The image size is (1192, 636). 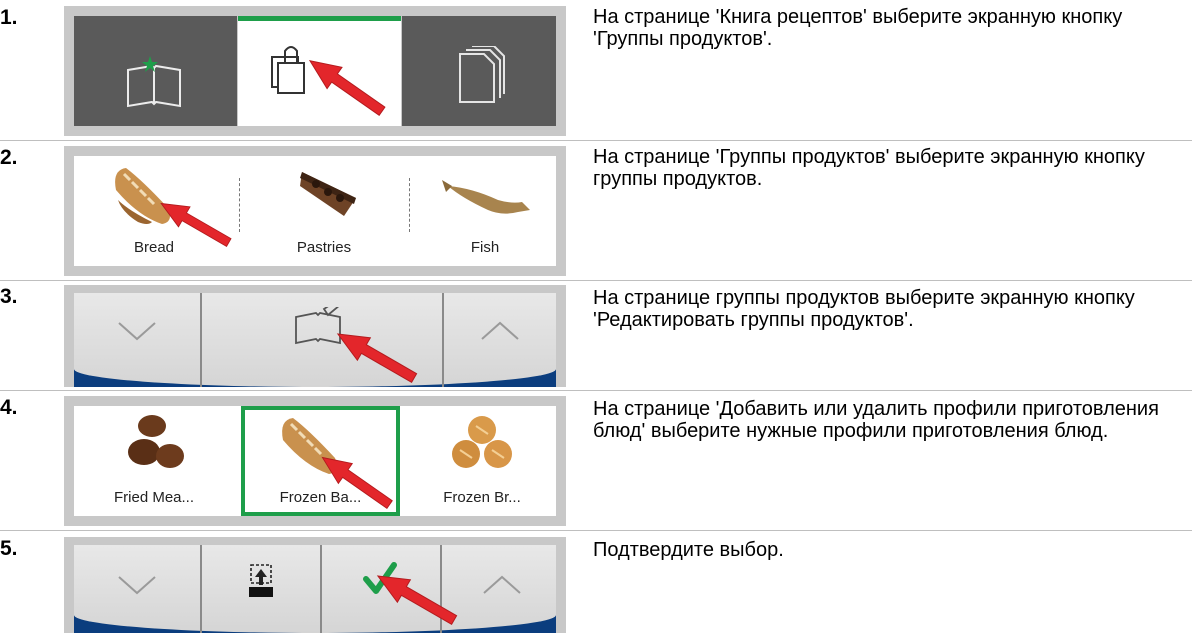 What do you see at coordinates (154, 247) in the screenshot?
I see `product-group-label: Bread` at bounding box center [154, 247].